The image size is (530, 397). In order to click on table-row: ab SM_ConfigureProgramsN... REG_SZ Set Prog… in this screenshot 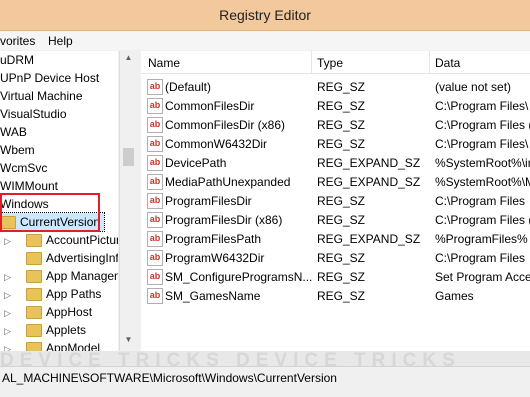, I will do `click(335, 276)`.